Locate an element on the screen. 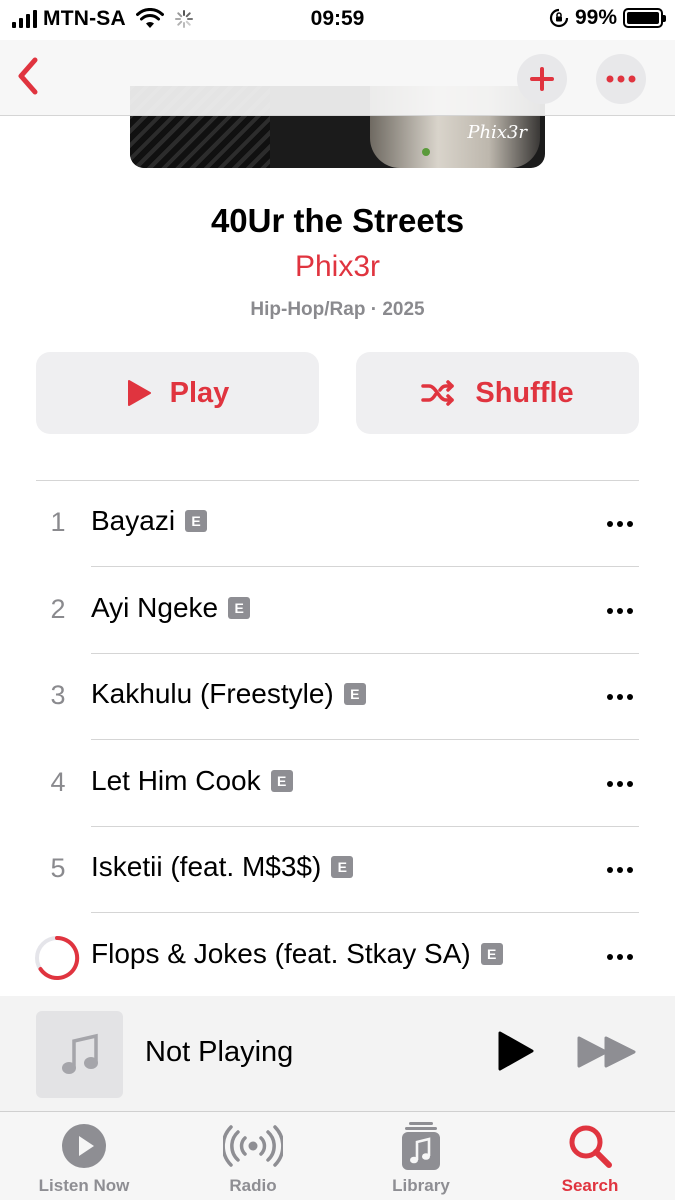  skip-forward-button is located at coordinates (607, 1052).